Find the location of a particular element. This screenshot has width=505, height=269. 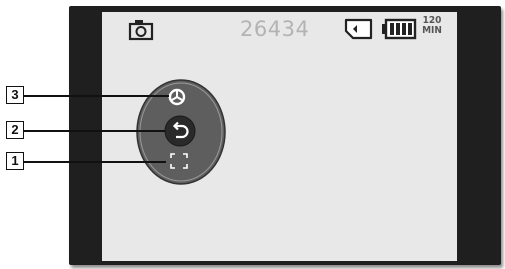

rec-time-unit: MIN is located at coordinates (432, 30).